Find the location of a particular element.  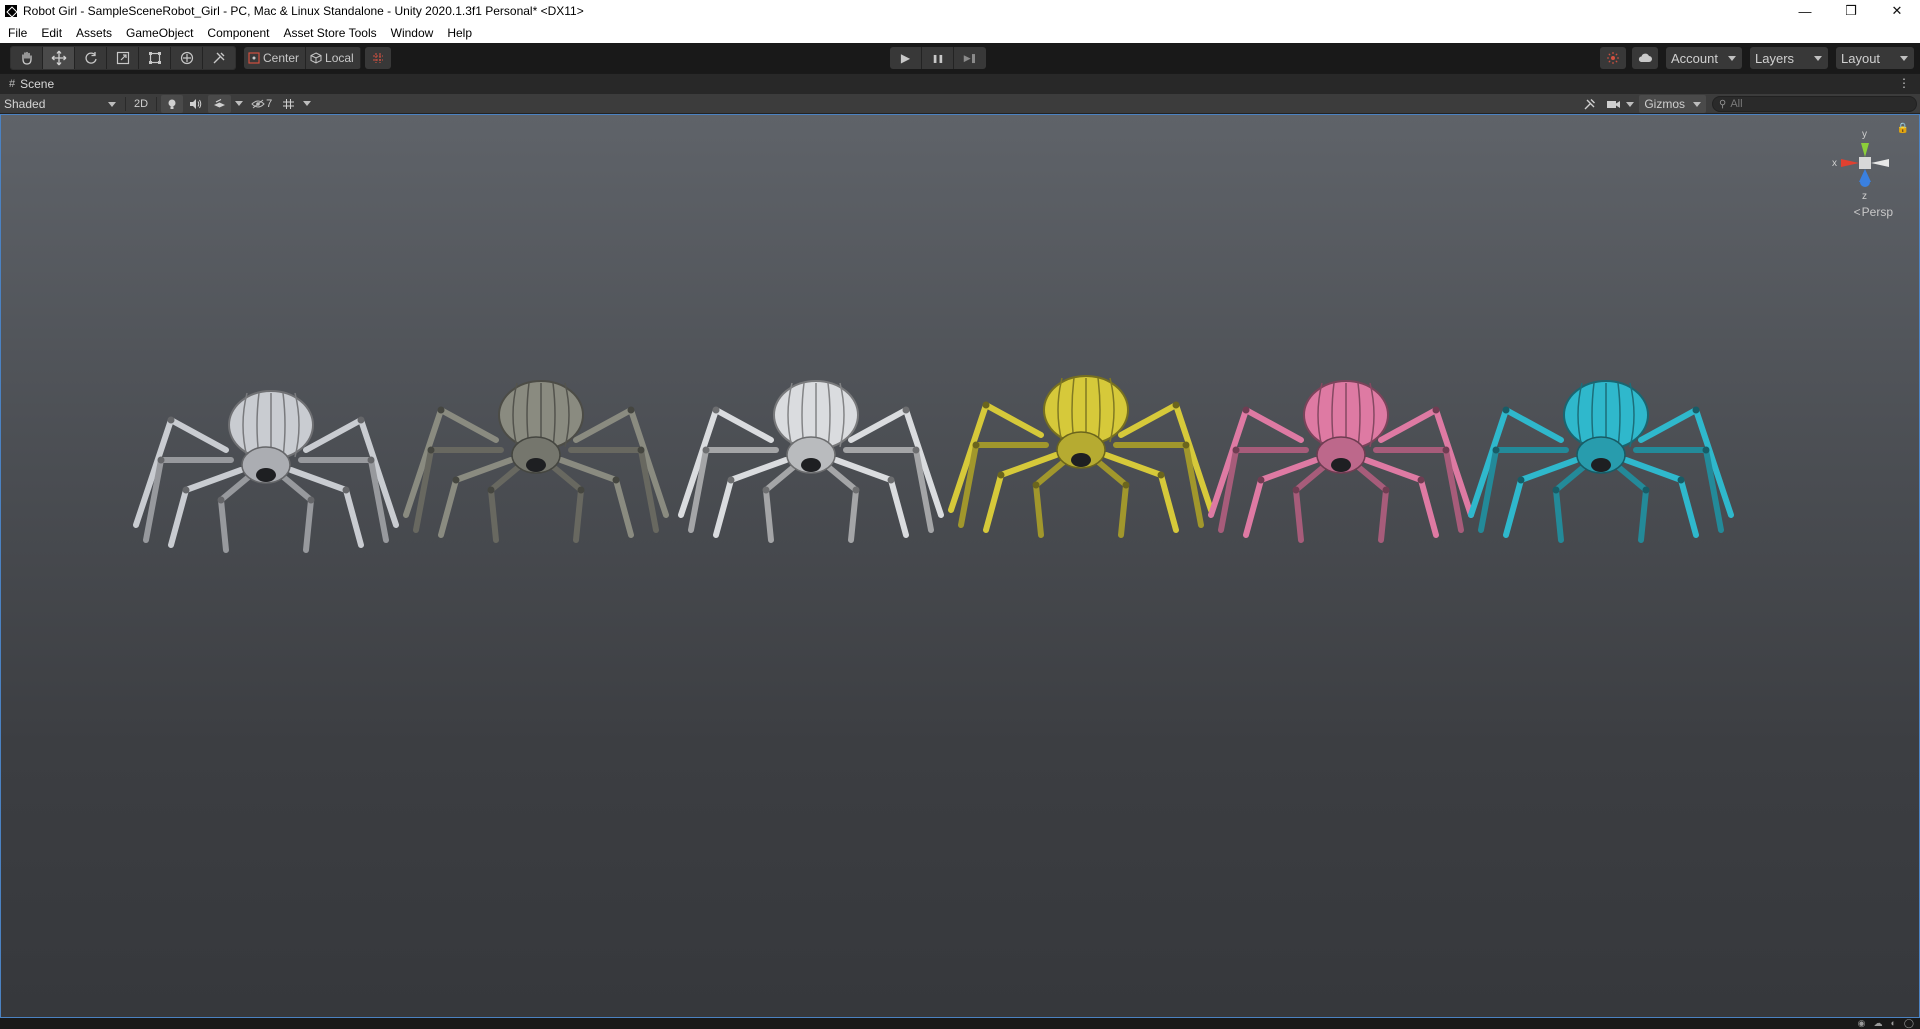

bug-icon: ◉ is located at coordinates (1862, 1023).